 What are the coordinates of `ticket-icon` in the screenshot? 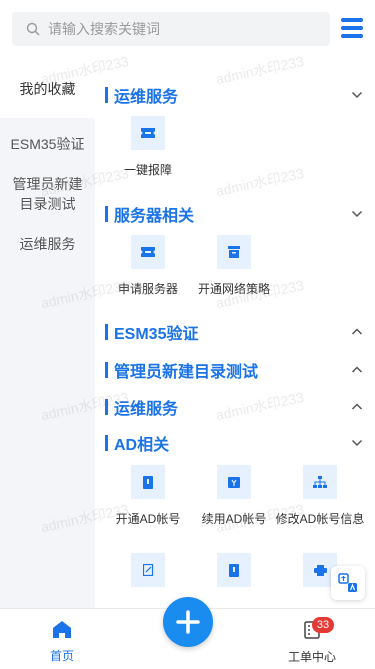 It's located at (148, 133).